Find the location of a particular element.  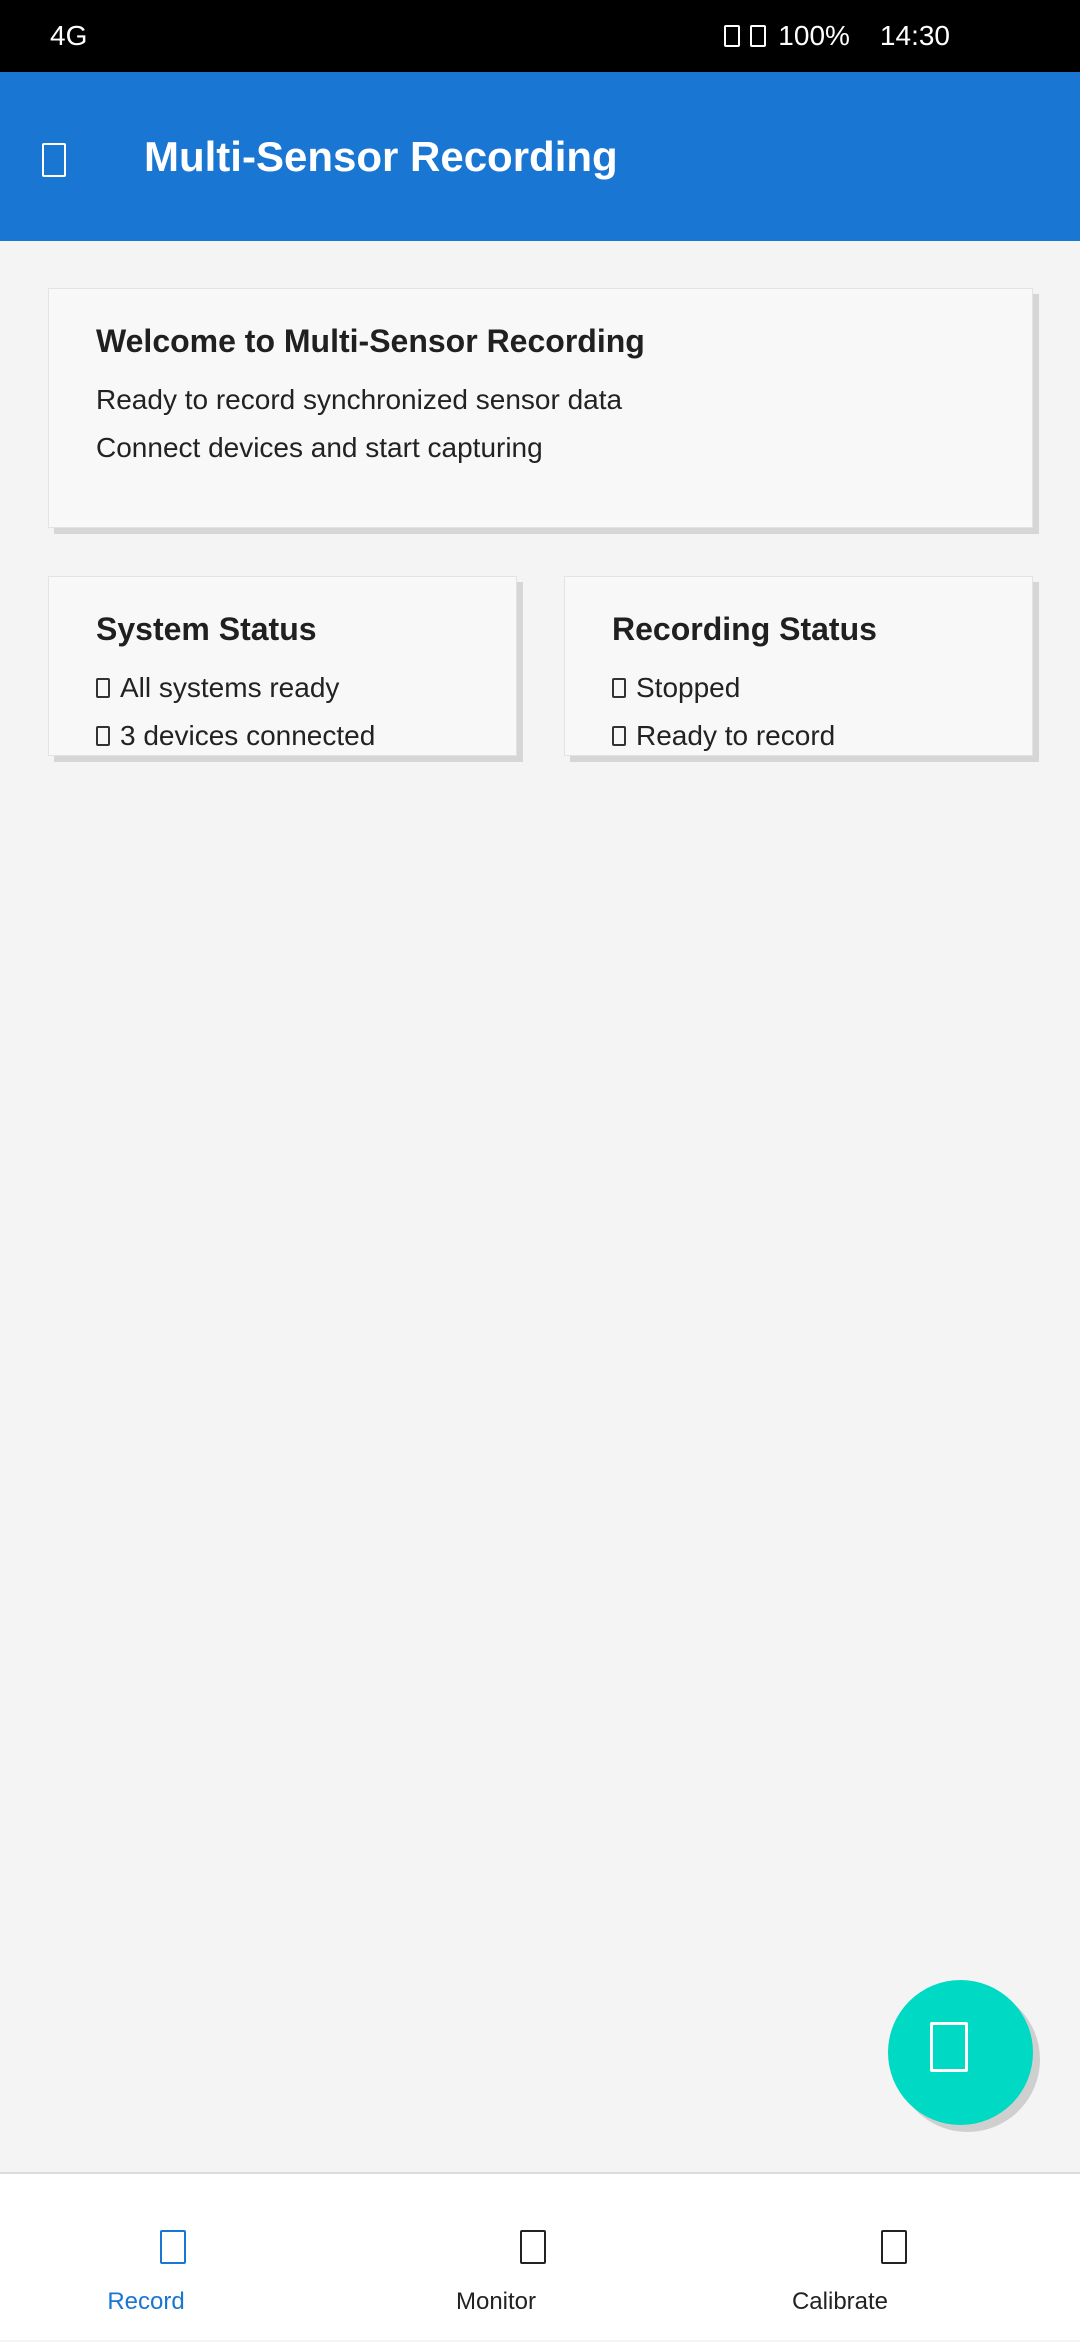

wifi-icon is located at coordinates (758, 36).